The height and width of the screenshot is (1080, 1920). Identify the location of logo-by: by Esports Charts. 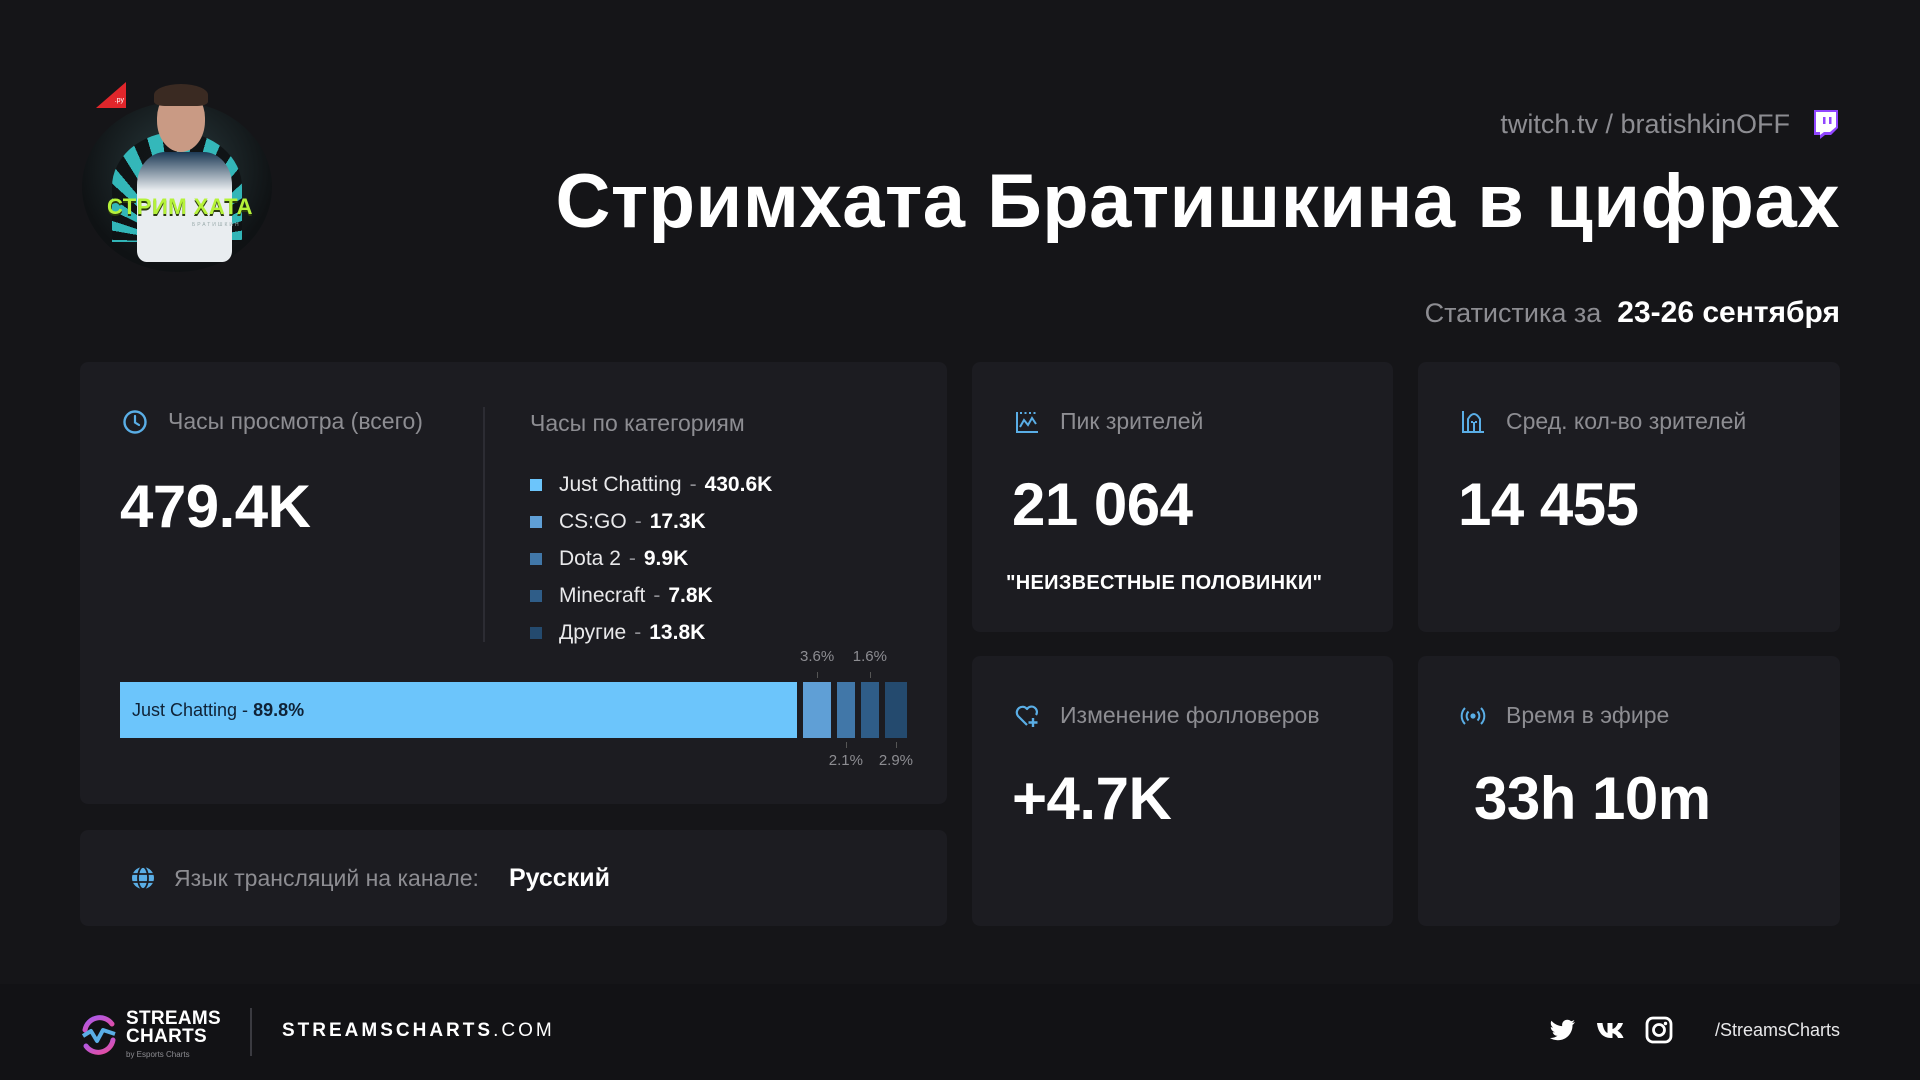
(158, 1054).